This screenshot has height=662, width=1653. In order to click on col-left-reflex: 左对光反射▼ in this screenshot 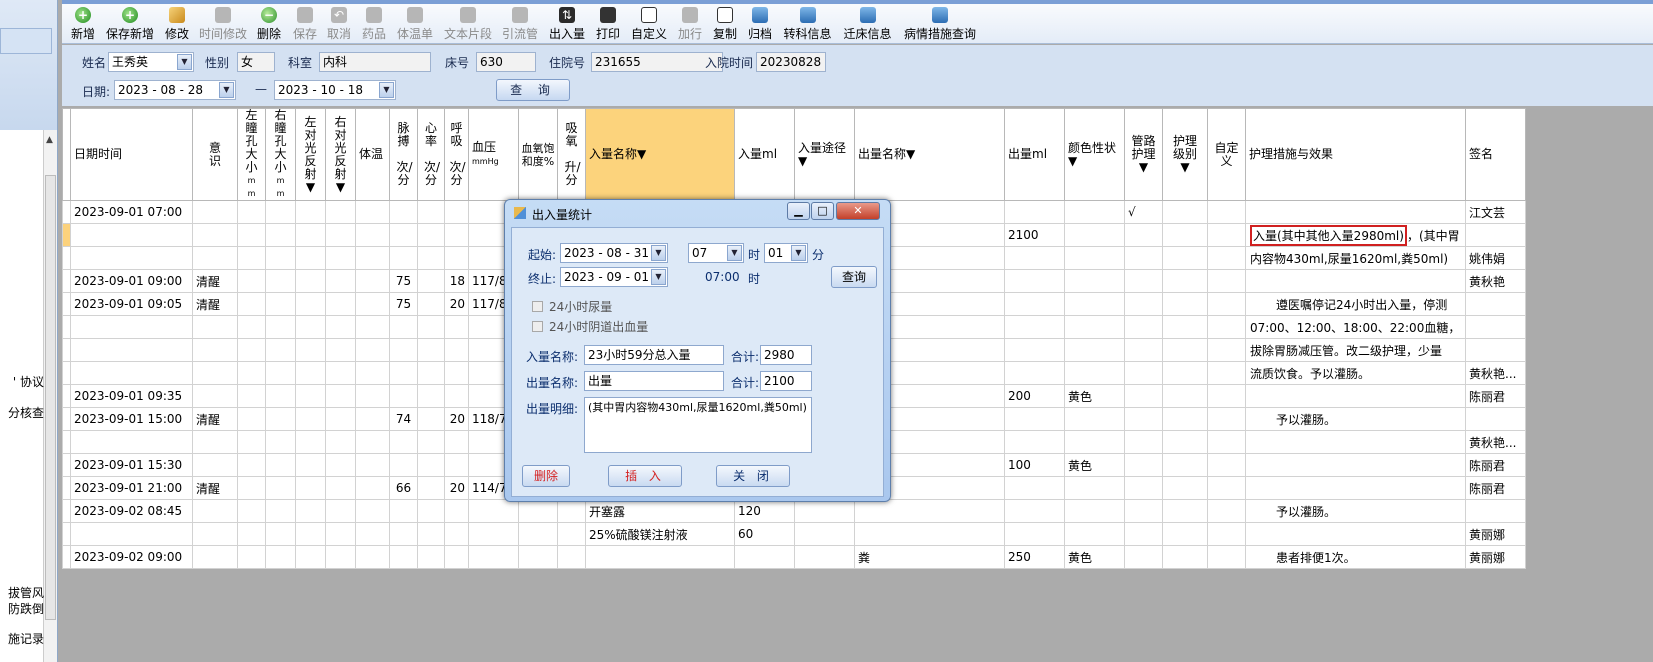, I will do `click(310, 154)`.